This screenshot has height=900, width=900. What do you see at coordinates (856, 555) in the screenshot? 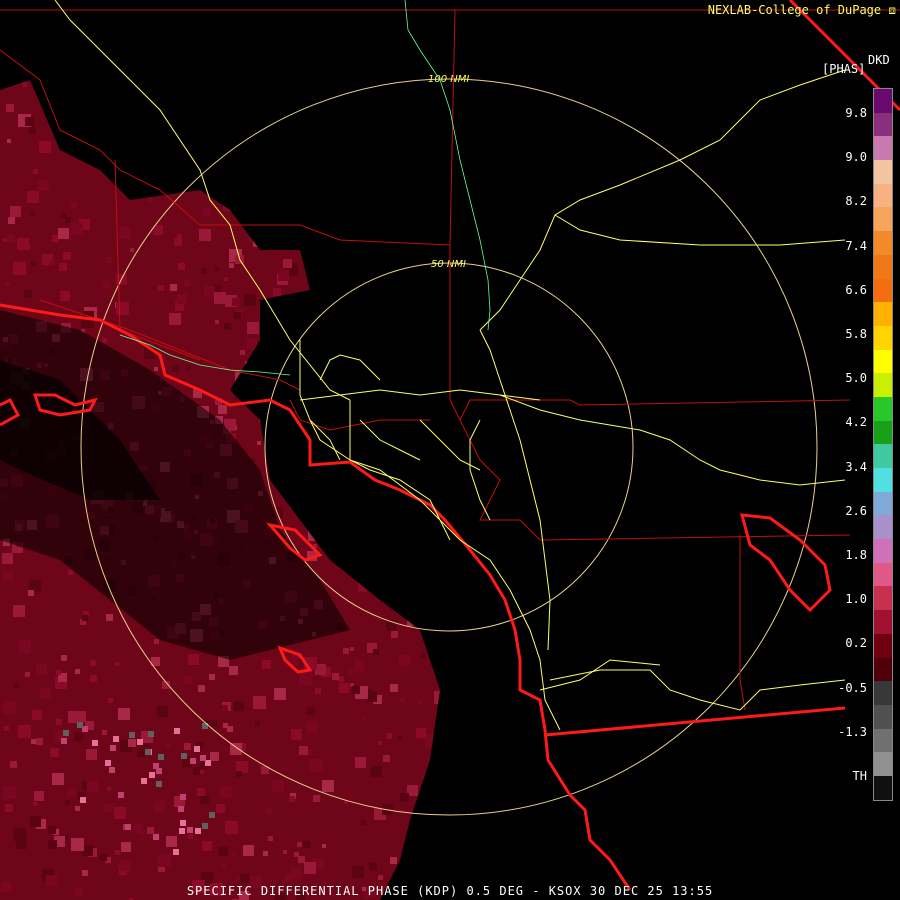
I see `legend-tick-label: 1.8` at bounding box center [856, 555].